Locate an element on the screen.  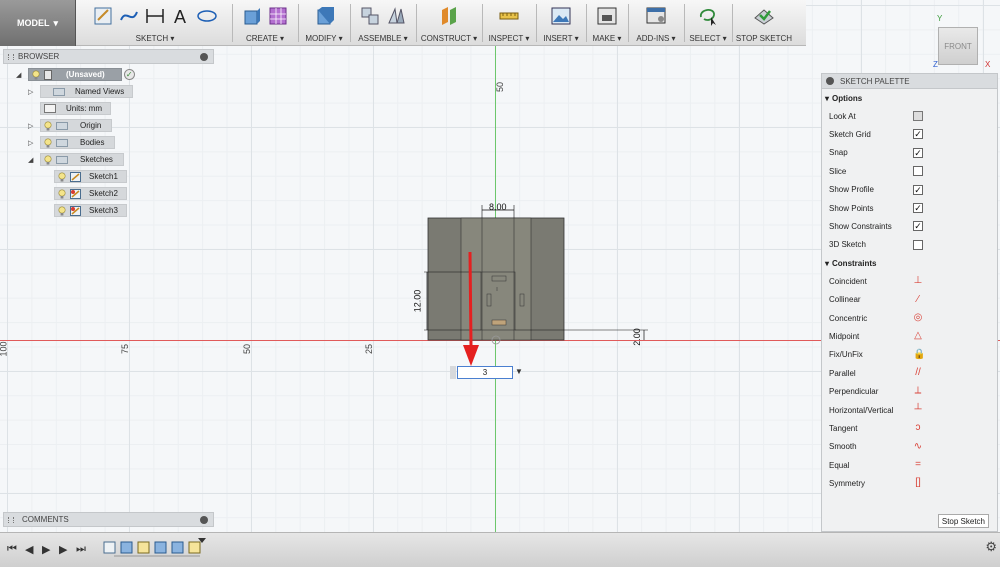
tree-root-node: (Unsaved) is located at coordinates (75, 74).